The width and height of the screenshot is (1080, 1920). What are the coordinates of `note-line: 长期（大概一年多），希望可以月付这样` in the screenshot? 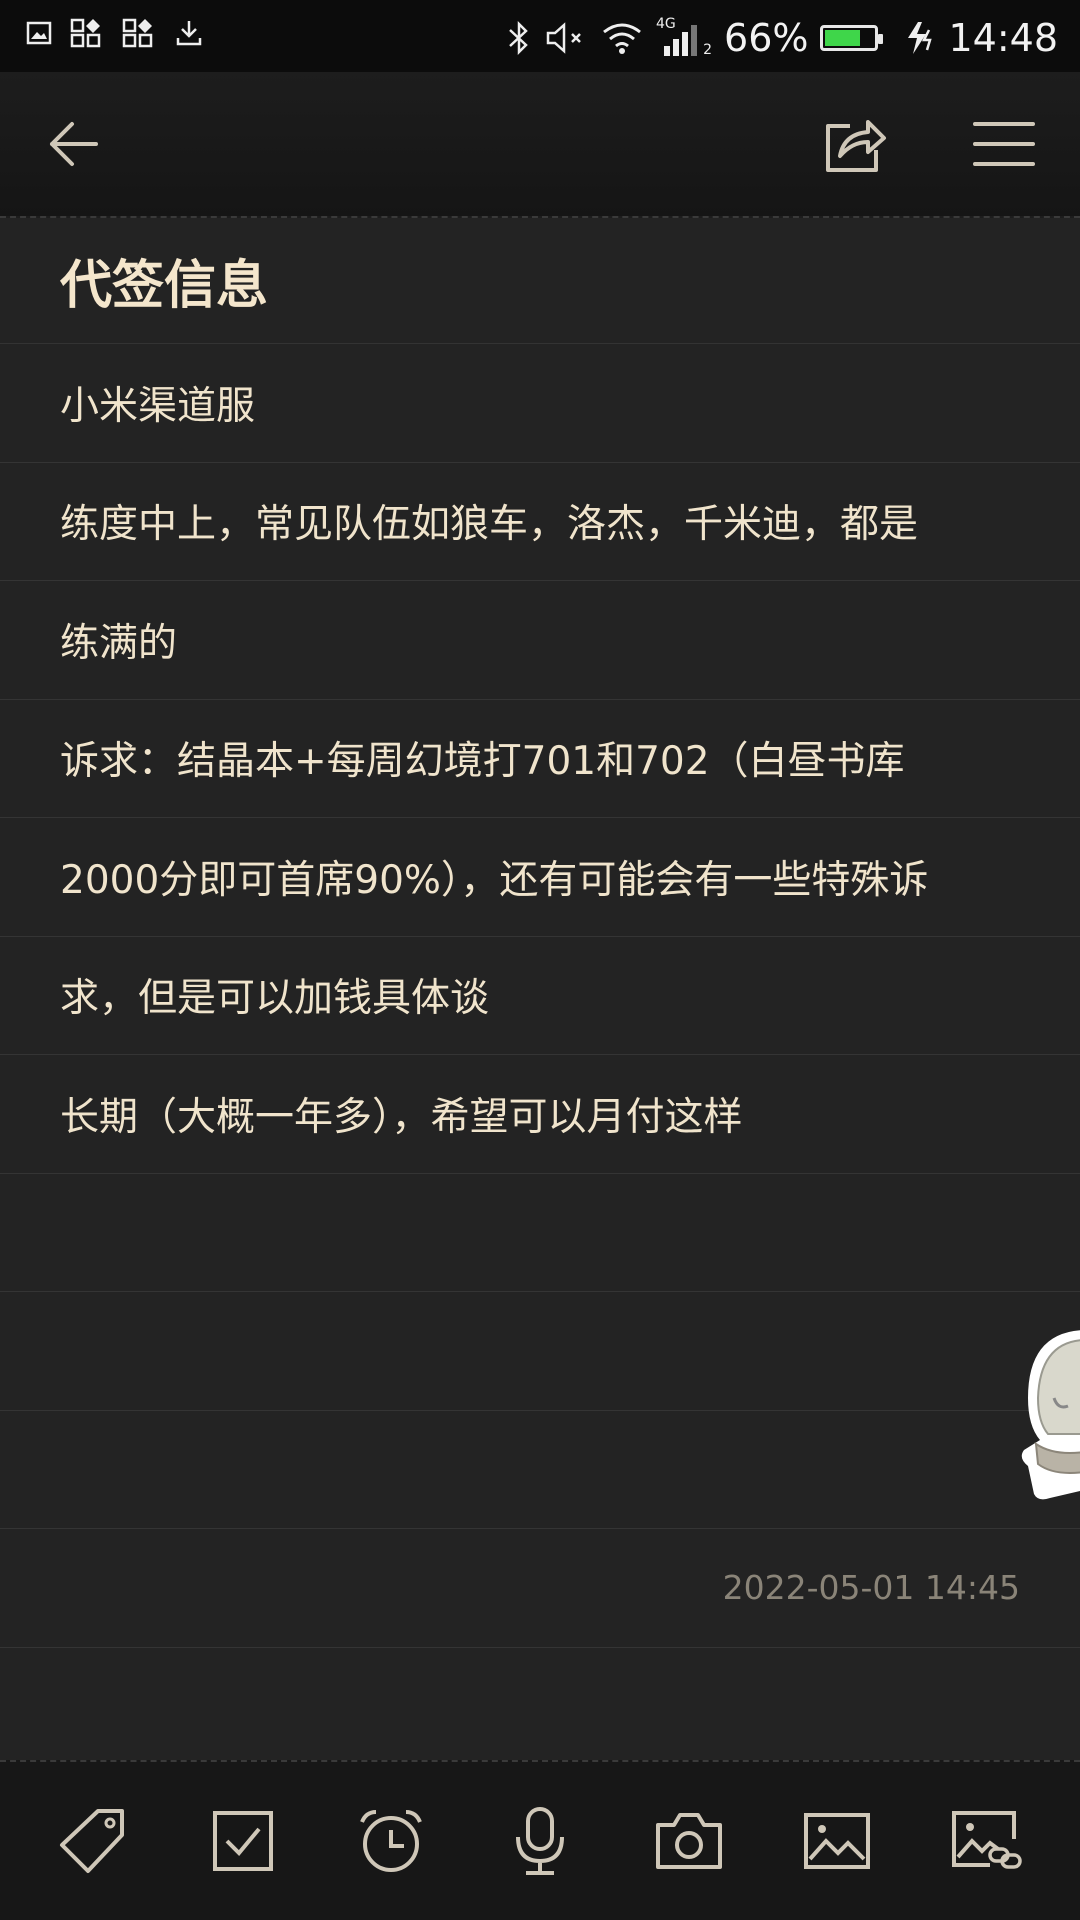 It's located at (540, 1114).